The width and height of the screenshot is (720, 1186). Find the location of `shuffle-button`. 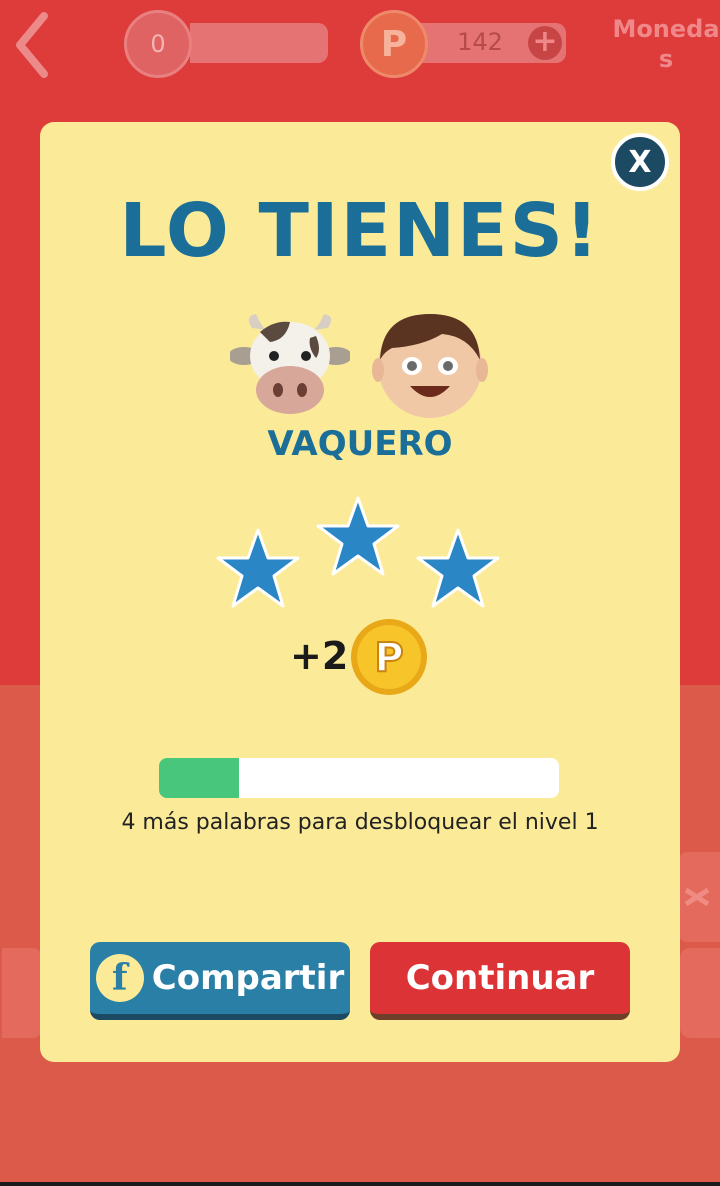

shuffle-button is located at coordinates (699, 897).